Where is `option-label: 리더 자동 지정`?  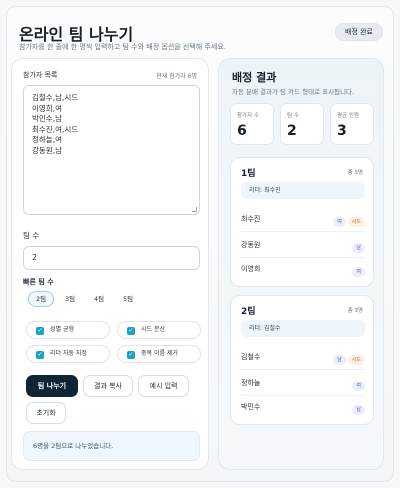 option-label: 리더 자동 지정 is located at coordinates (68, 353).